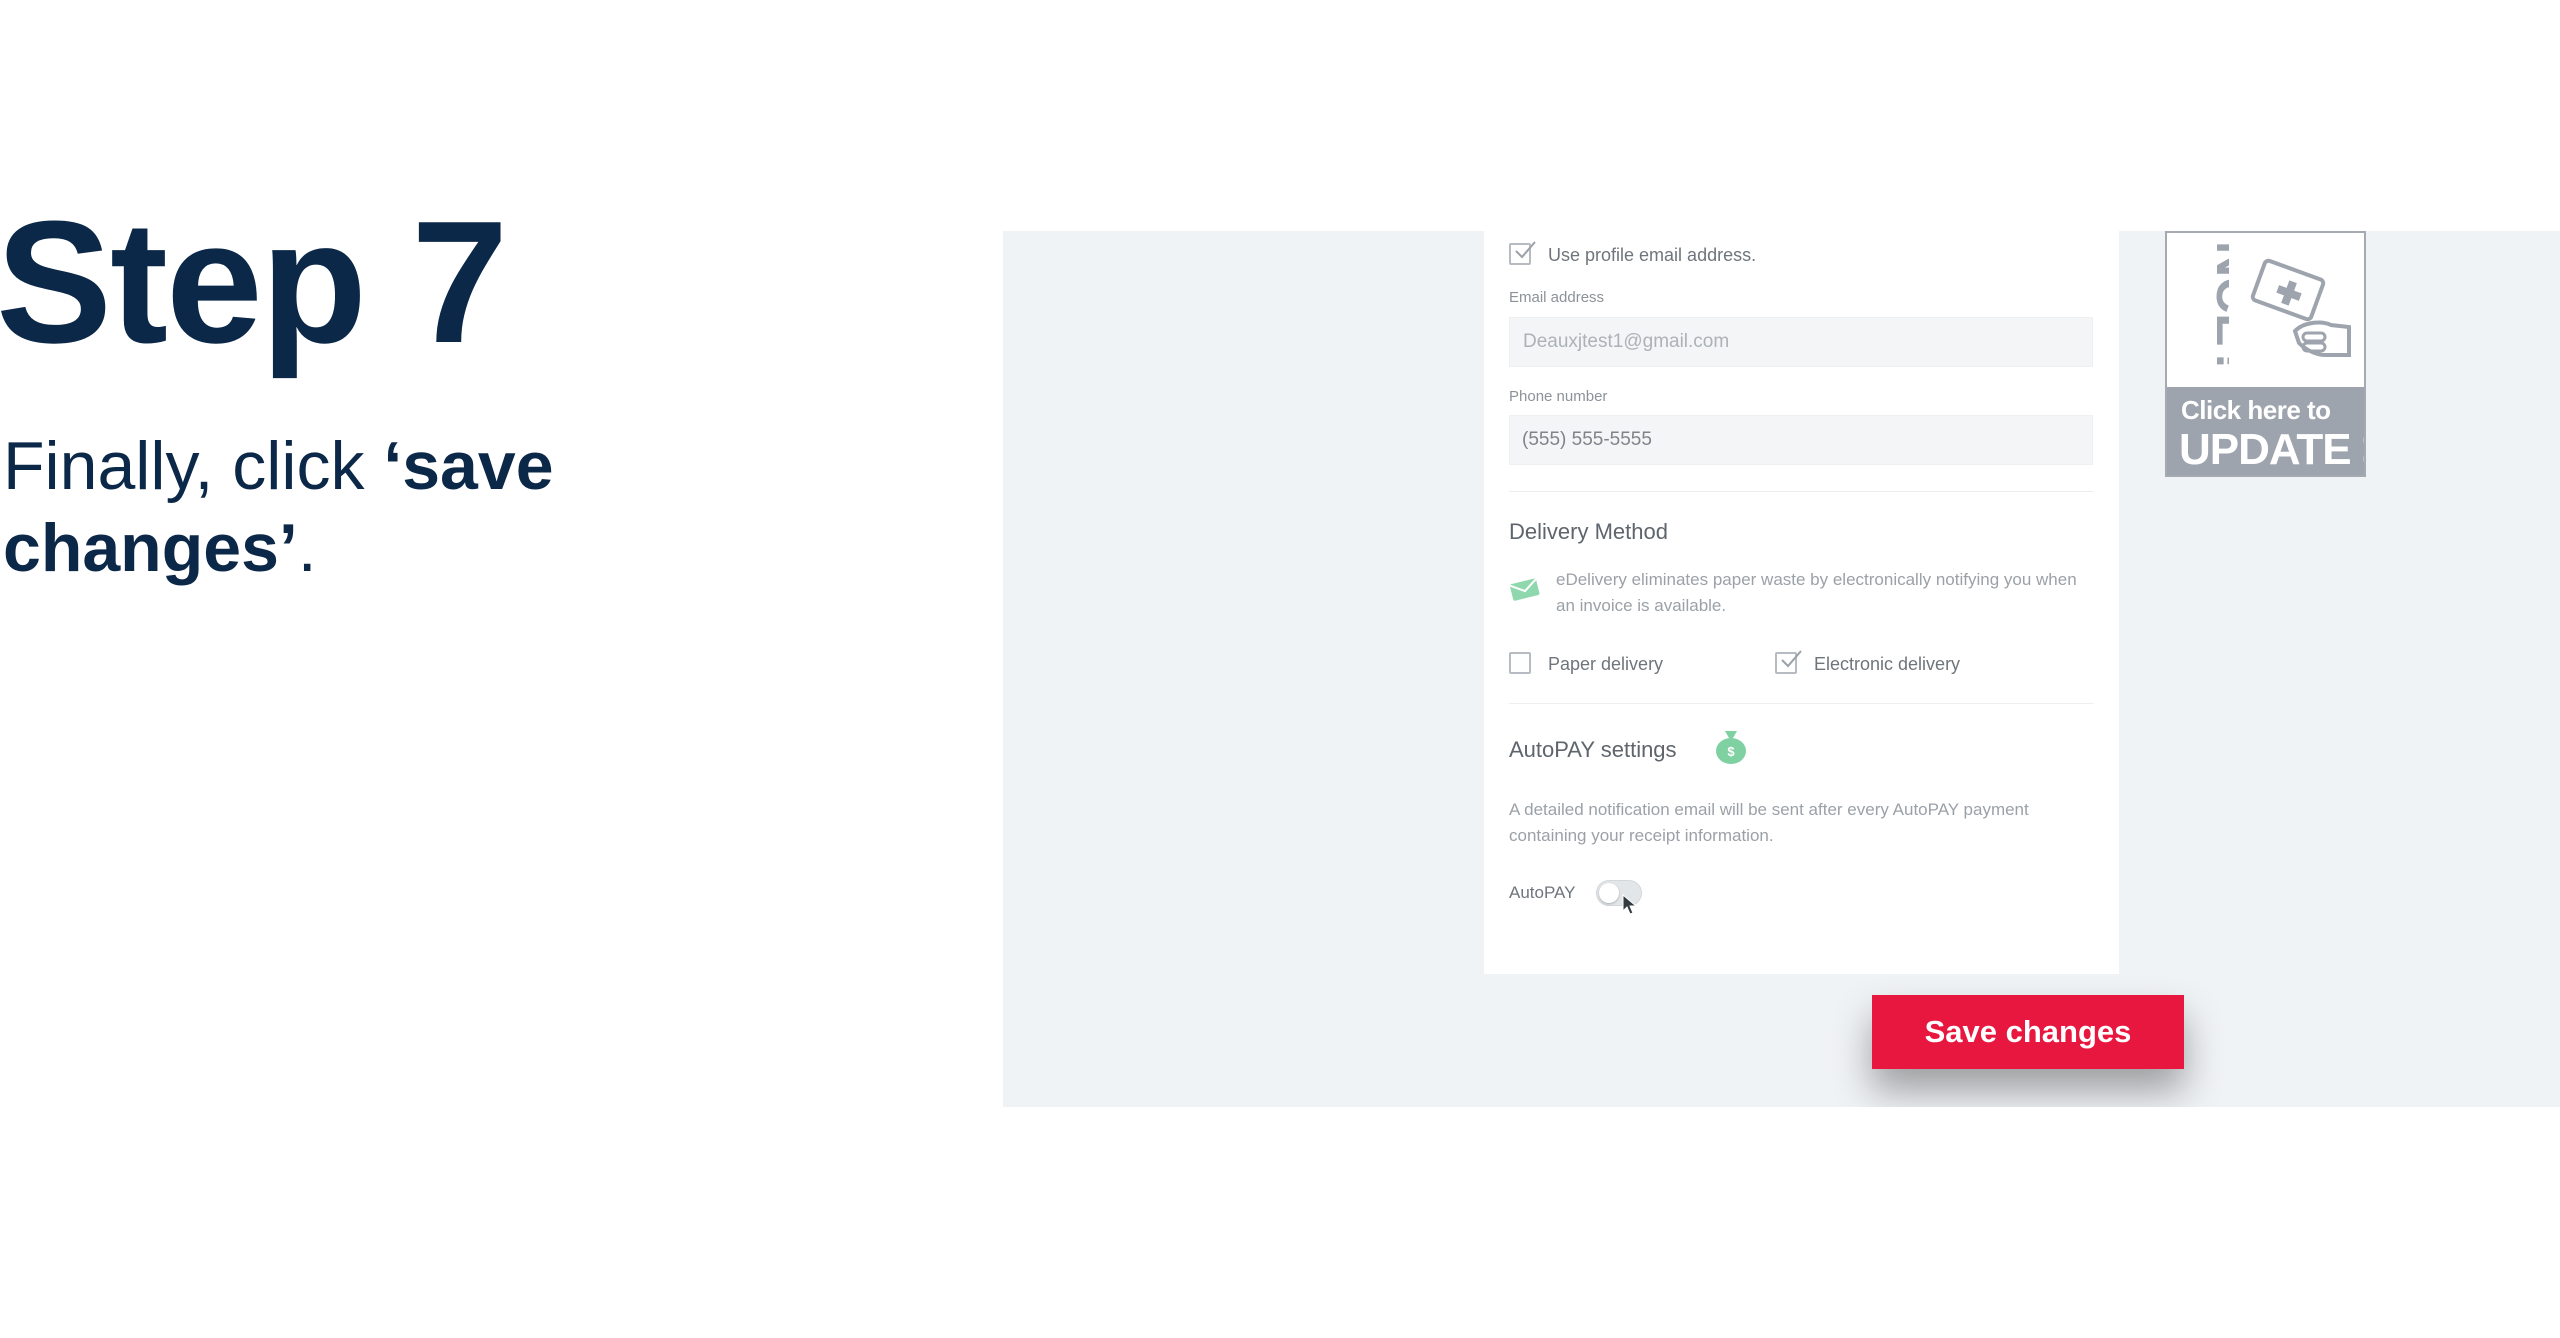 This screenshot has height=1338, width=2560. What do you see at coordinates (1588, 531) in the screenshot?
I see `delivery-method-title: Delivery Method` at bounding box center [1588, 531].